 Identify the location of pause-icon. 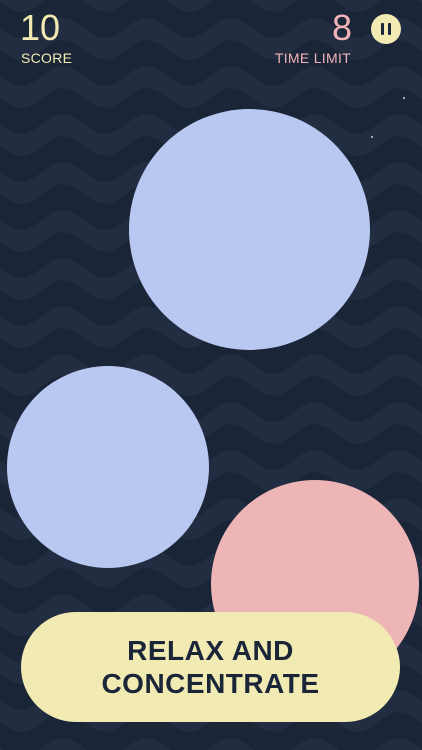
(386, 29).